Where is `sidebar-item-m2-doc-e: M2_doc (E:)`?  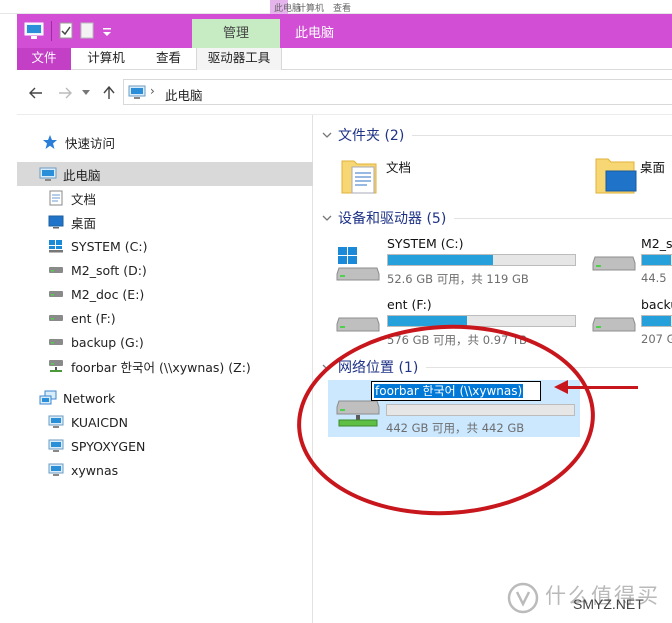
sidebar-item-m2-doc-e: M2_doc (E:) is located at coordinates (95, 294).